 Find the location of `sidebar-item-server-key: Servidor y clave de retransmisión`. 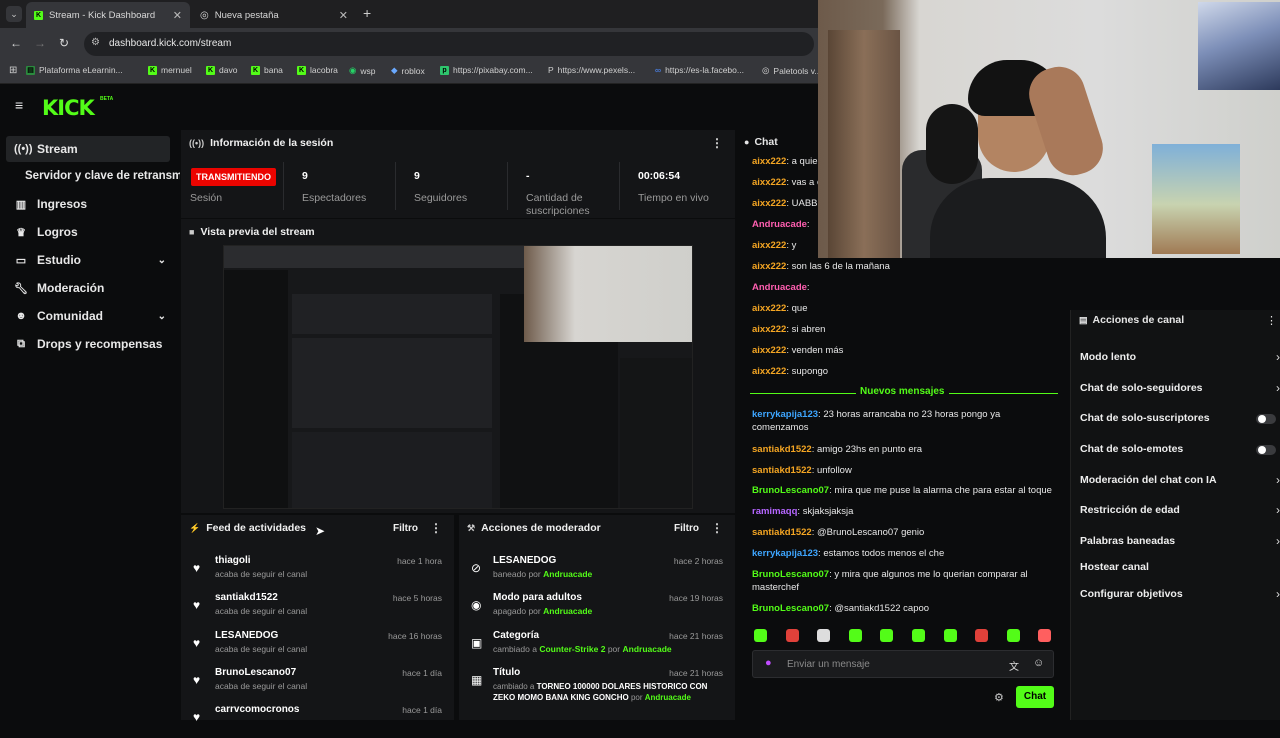

sidebar-item-server-key: Servidor y clave de retransmisión is located at coordinates (90, 176).